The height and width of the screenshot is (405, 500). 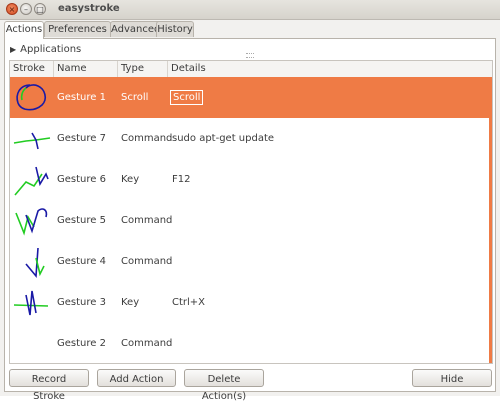 What do you see at coordinates (49, 385) in the screenshot?
I see `record-stroke-button: Record Stroke` at bounding box center [49, 385].